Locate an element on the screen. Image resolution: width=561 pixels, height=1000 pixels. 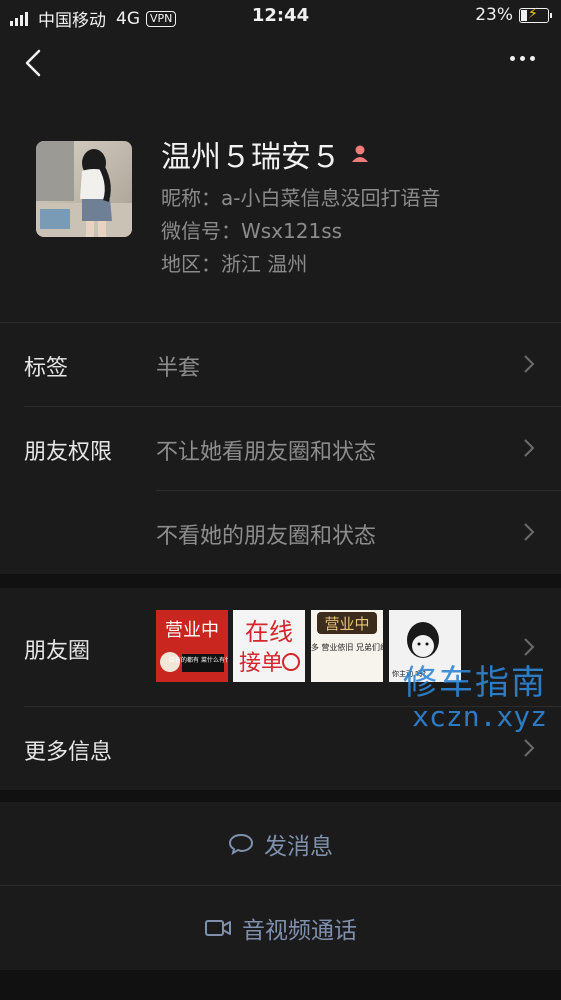
battery-percent: 23% is located at coordinates (494, 15).